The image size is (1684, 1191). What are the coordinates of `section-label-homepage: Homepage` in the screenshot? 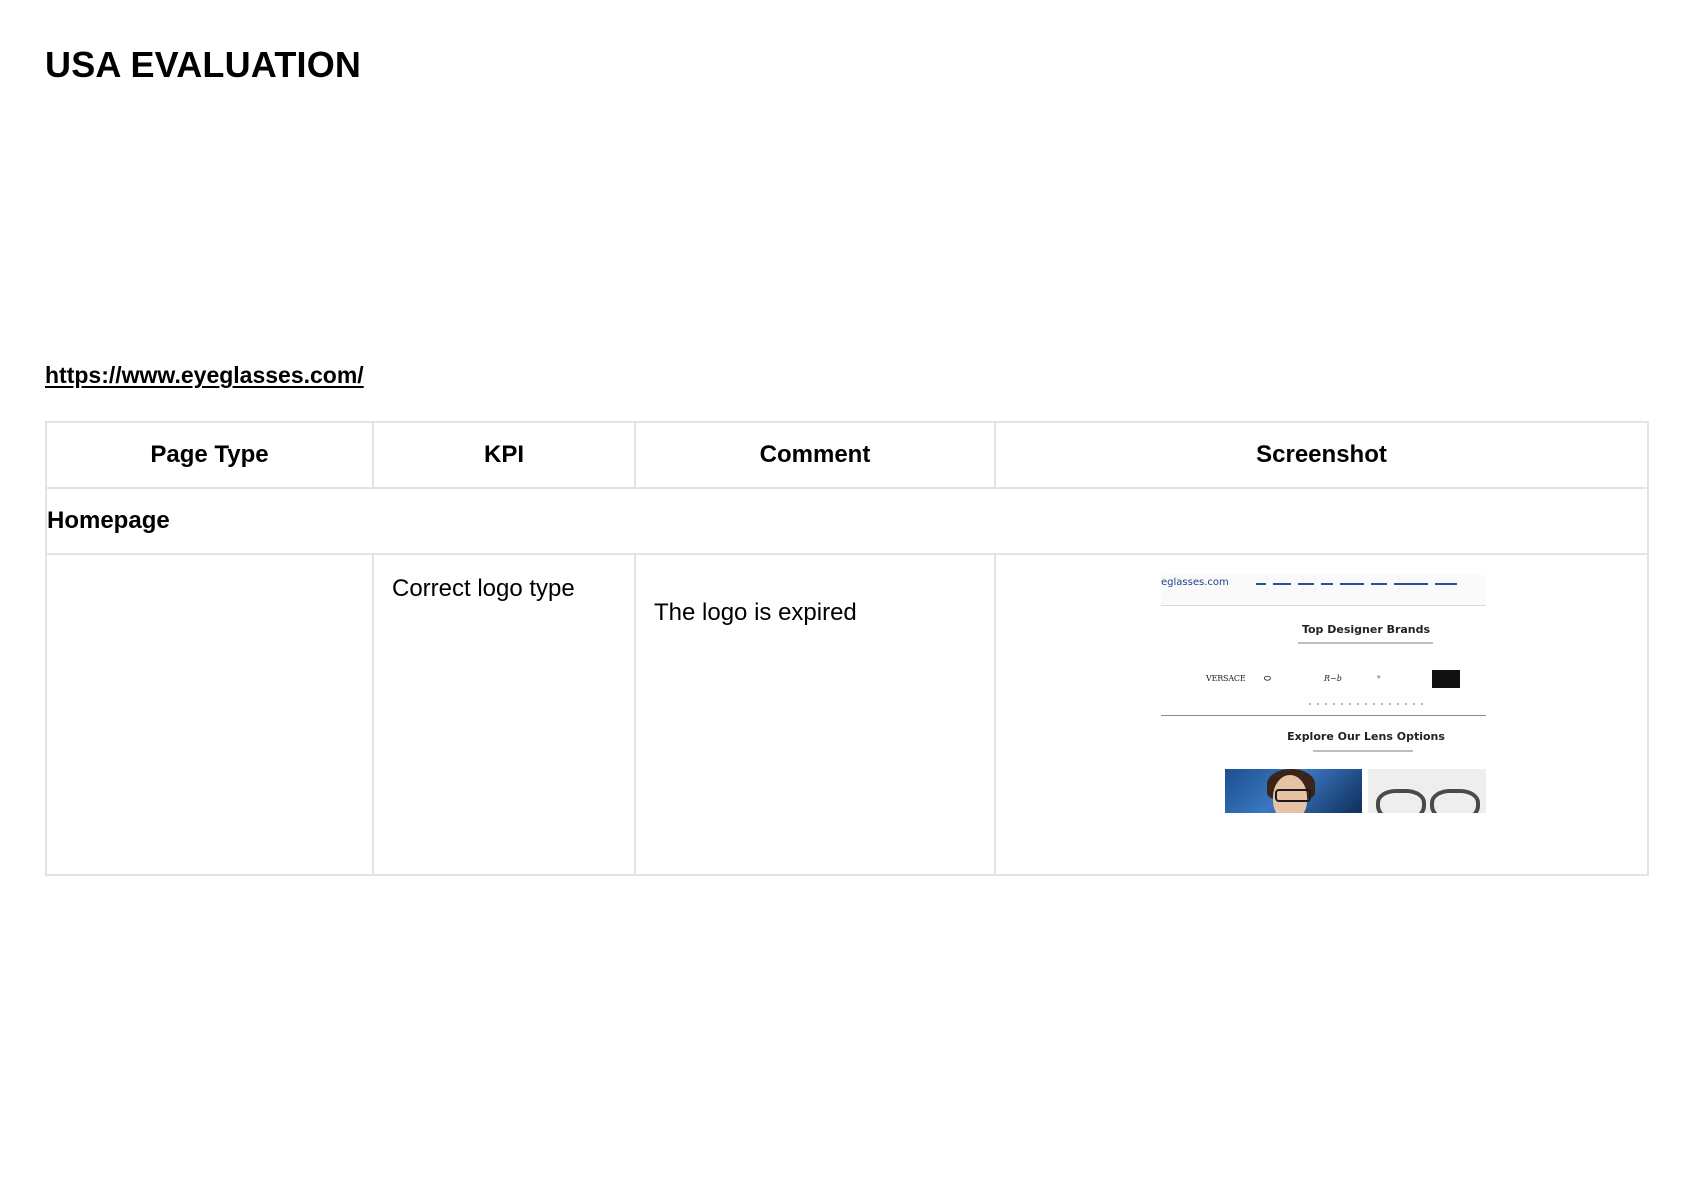 It's located at (847, 521).